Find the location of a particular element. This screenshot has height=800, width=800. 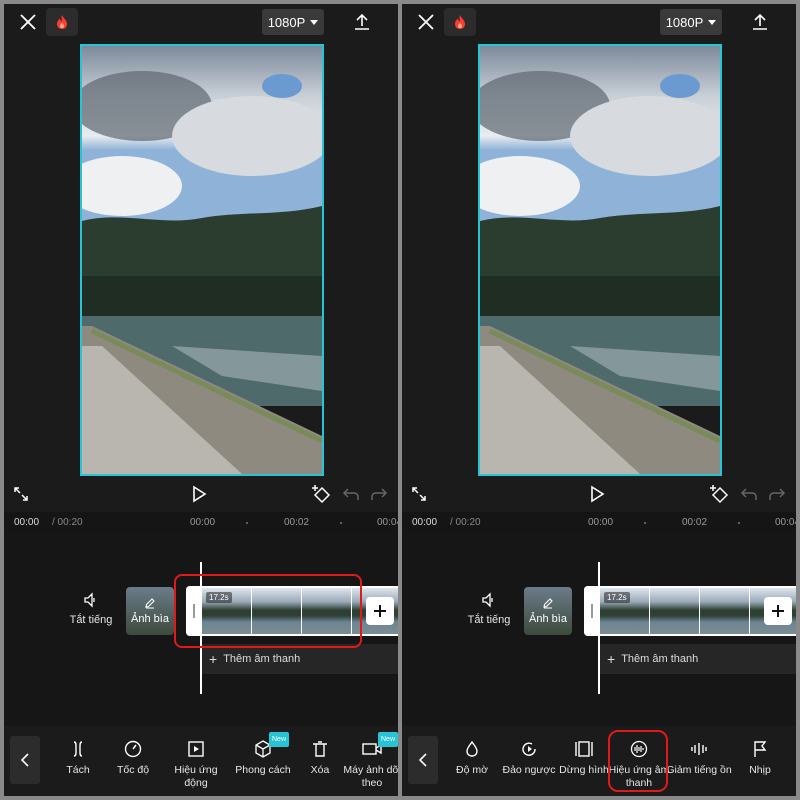

tool-label: Hiệu ứng động is located at coordinates (196, 776).